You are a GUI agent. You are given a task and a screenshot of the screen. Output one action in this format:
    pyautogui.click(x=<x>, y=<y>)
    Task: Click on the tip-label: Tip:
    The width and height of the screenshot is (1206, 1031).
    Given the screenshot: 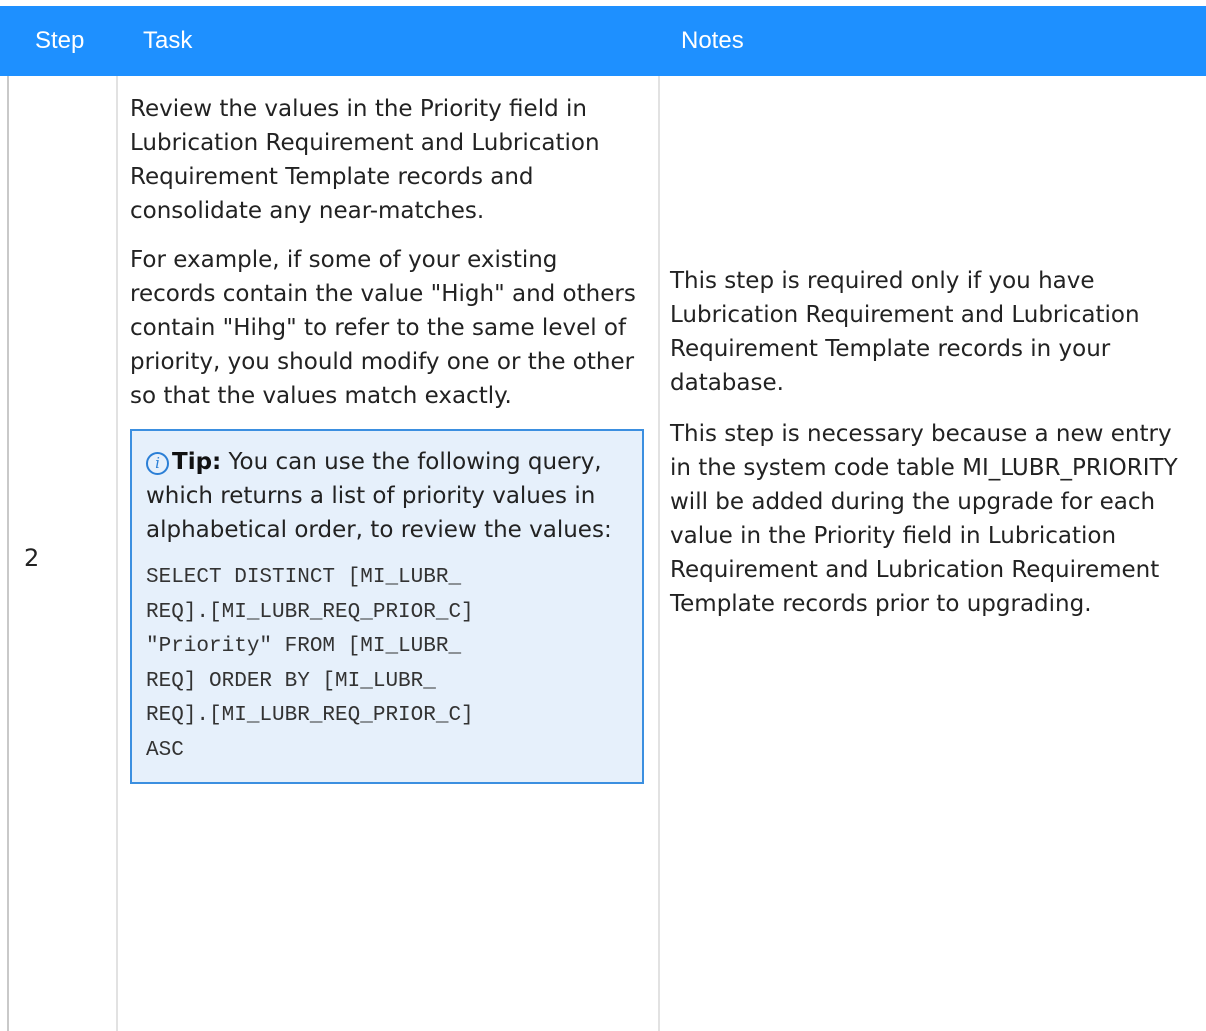 What is the action you would take?
    pyautogui.click(x=197, y=462)
    